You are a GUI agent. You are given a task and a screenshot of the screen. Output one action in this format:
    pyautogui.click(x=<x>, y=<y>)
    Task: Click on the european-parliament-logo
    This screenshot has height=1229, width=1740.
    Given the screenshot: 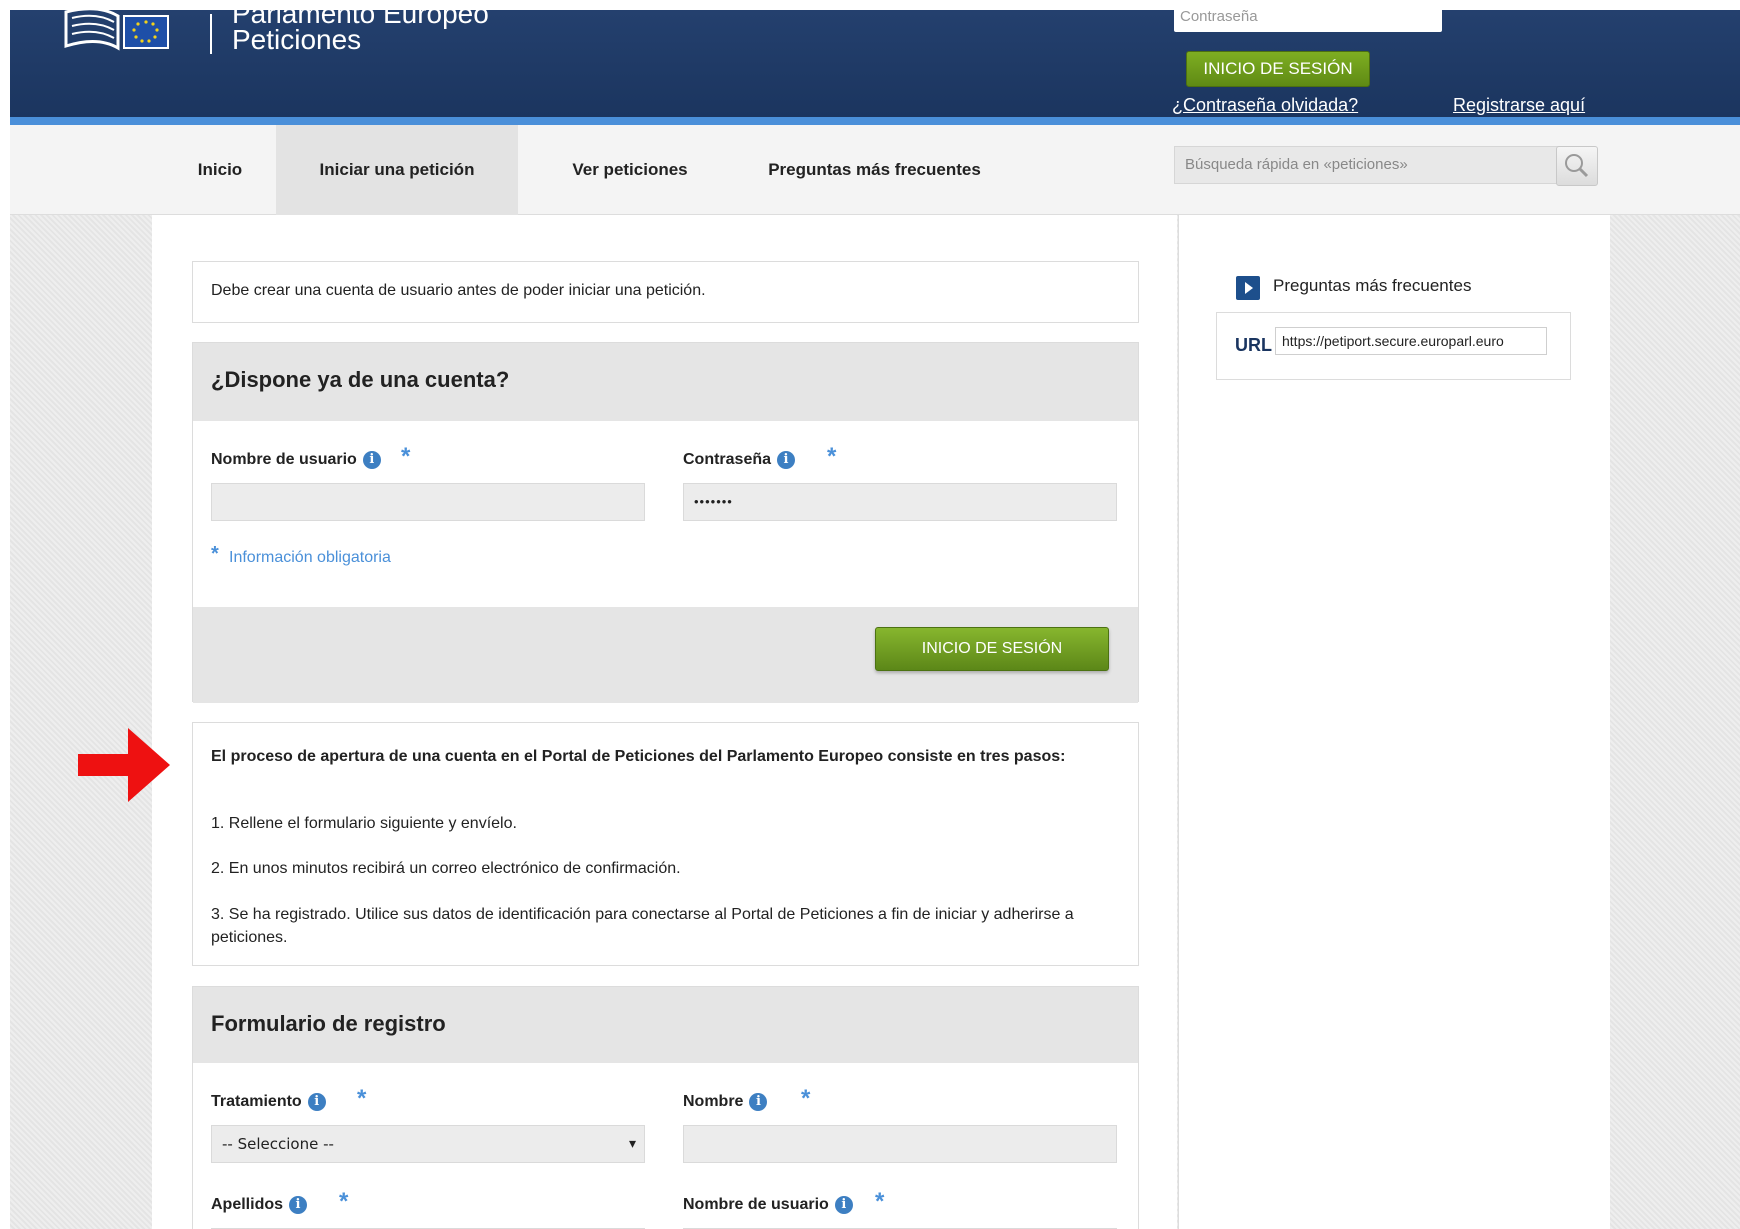 What is the action you would take?
    pyautogui.click(x=123, y=32)
    